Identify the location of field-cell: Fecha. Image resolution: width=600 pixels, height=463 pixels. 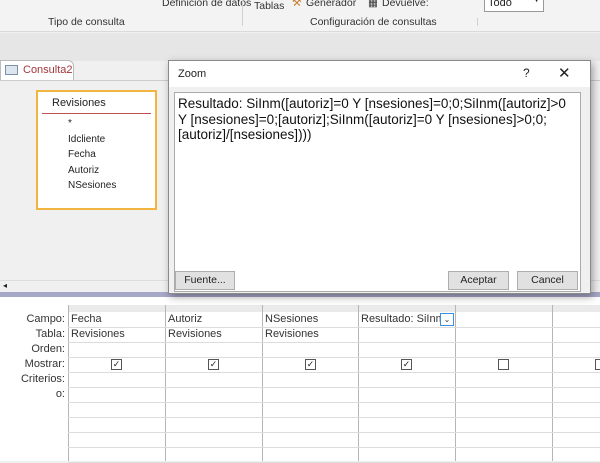
(117, 319).